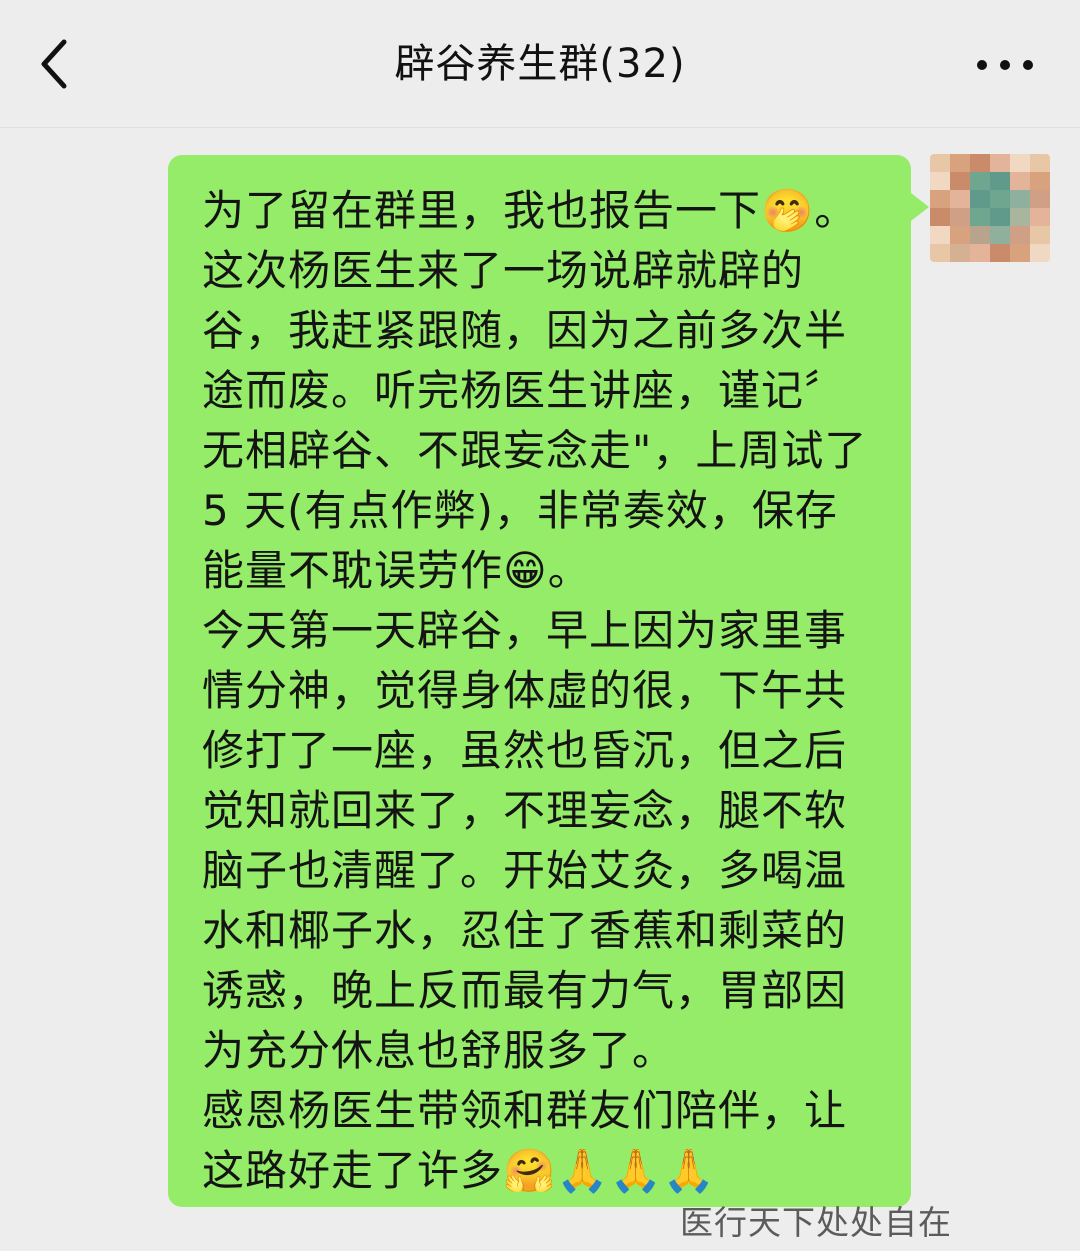 This screenshot has height=1251, width=1080. What do you see at coordinates (530, 210) in the screenshot?
I see `message-line-1: 为了留在群里，我也报告一下🤭。` at bounding box center [530, 210].